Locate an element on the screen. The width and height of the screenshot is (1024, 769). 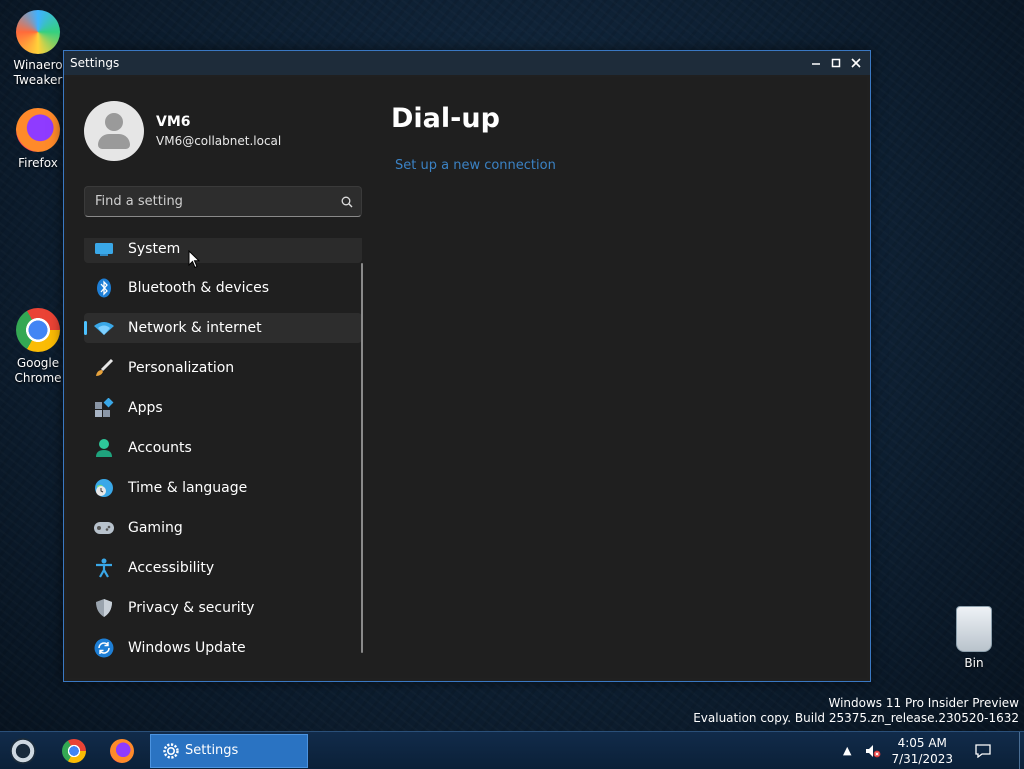
sidebar-item-label: Bluetooth & devices is located at coordinates (199, 288).